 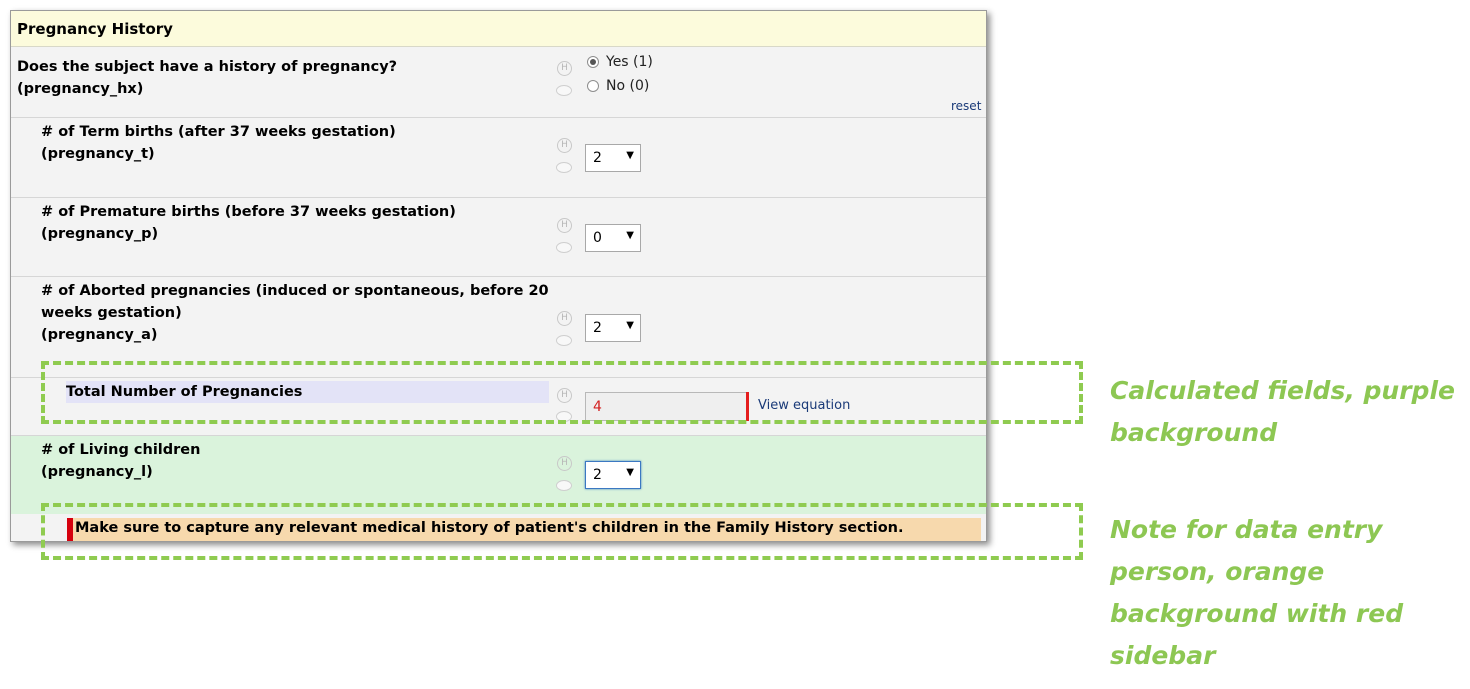 I want to click on variable-name: (pregnancy_p), so click(x=100, y=234).